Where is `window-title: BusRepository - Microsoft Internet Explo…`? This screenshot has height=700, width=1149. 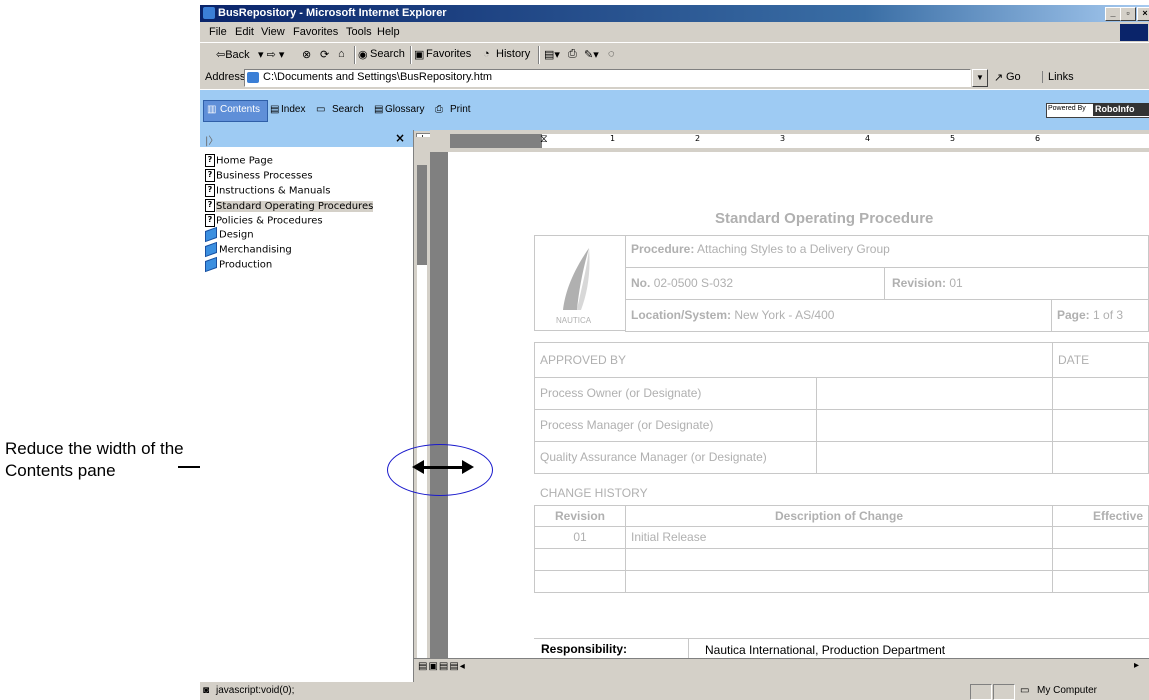
window-title: BusRepository - Microsoft Internet Explo… is located at coordinates (332, 13).